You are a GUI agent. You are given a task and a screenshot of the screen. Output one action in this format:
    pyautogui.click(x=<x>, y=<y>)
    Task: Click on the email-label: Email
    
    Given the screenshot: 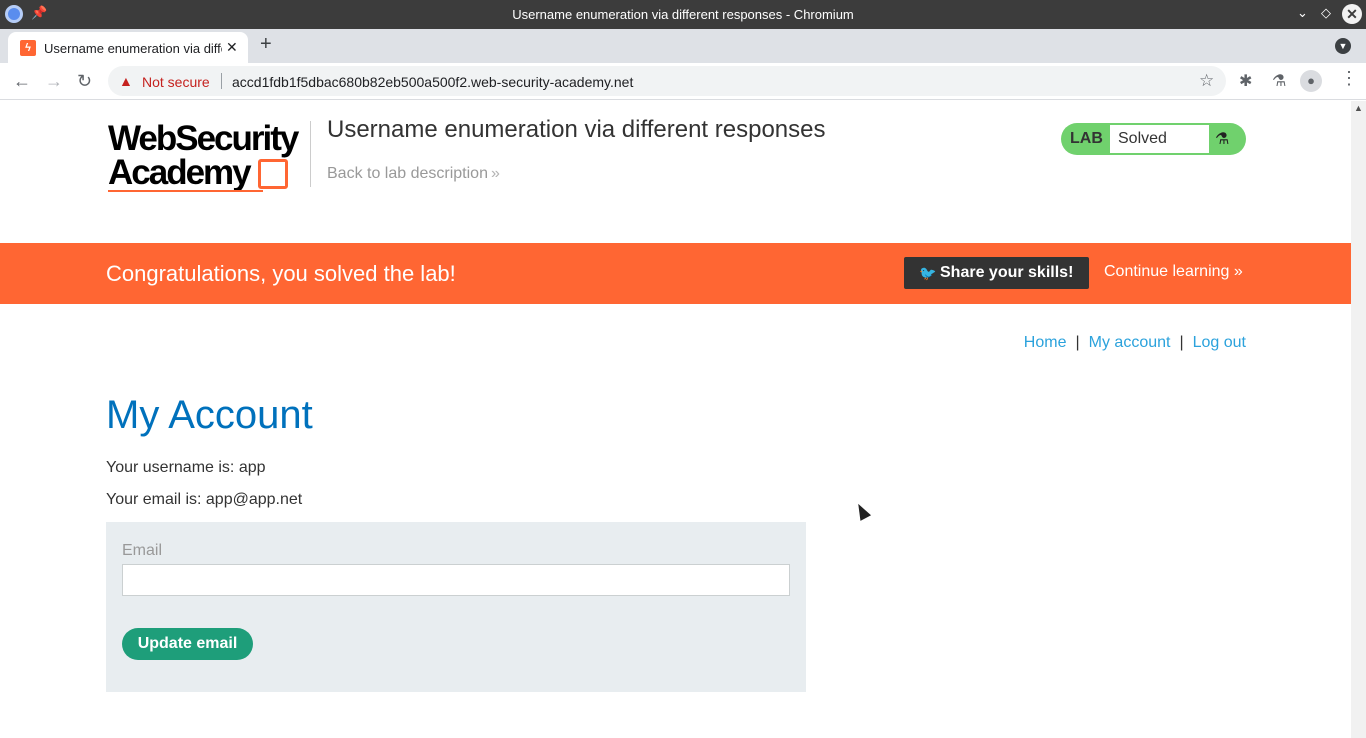 What is the action you would take?
    pyautogui.click(x=142, y=550)
    